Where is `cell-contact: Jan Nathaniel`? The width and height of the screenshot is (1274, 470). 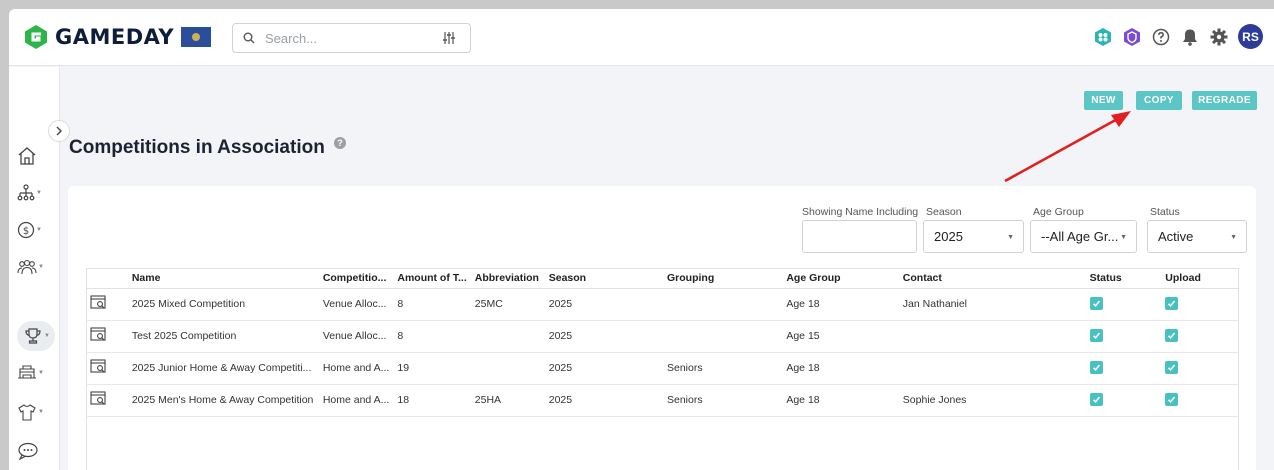
cell-contact: Jan Nathaniel is located at coordinates (992, 304).